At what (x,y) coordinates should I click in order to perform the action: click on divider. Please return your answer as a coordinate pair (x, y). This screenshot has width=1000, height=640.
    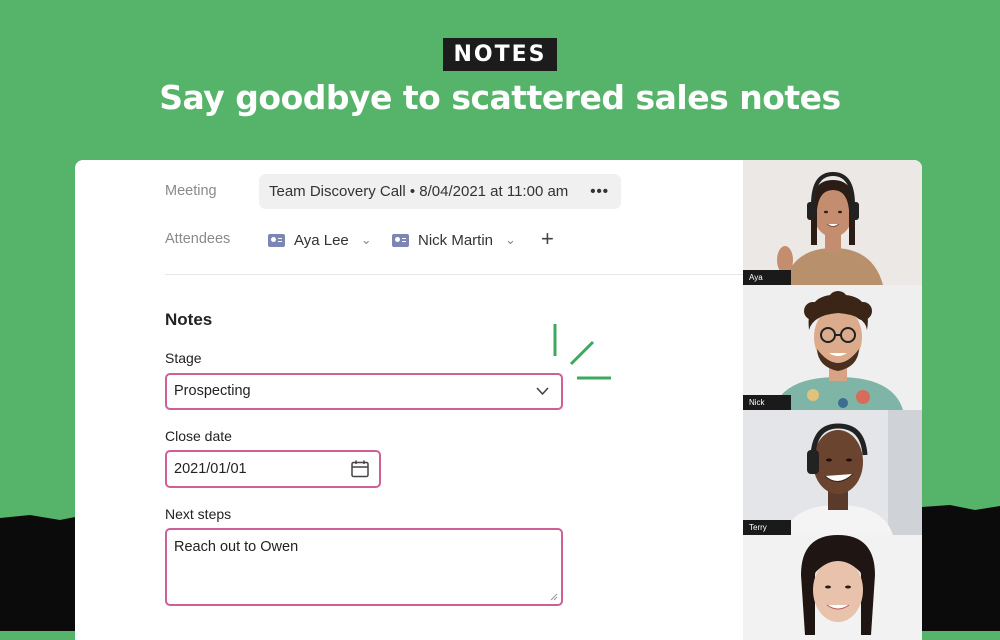
    Looking at the image, I should click on (454, 274).